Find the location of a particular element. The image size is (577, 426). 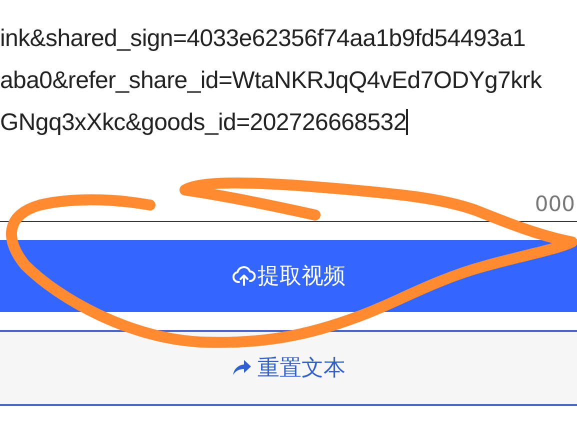

text-cursor is located at coordinates (407, 122).